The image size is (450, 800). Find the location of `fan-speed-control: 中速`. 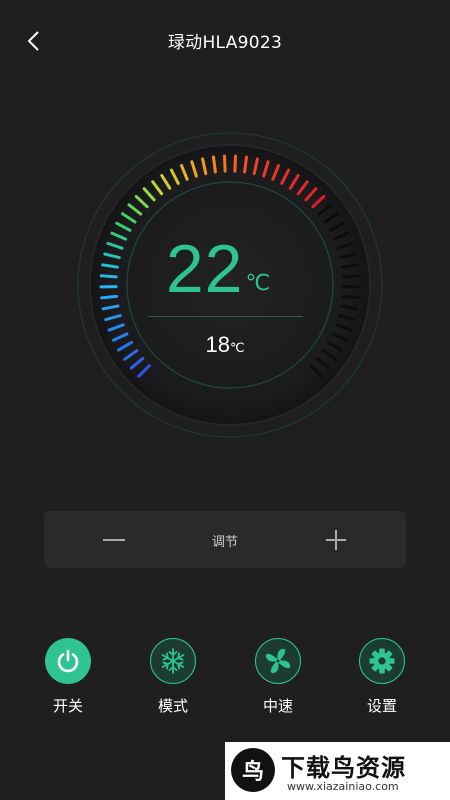

fan-speed-control: 中速 is located at coordinates (278, 677).